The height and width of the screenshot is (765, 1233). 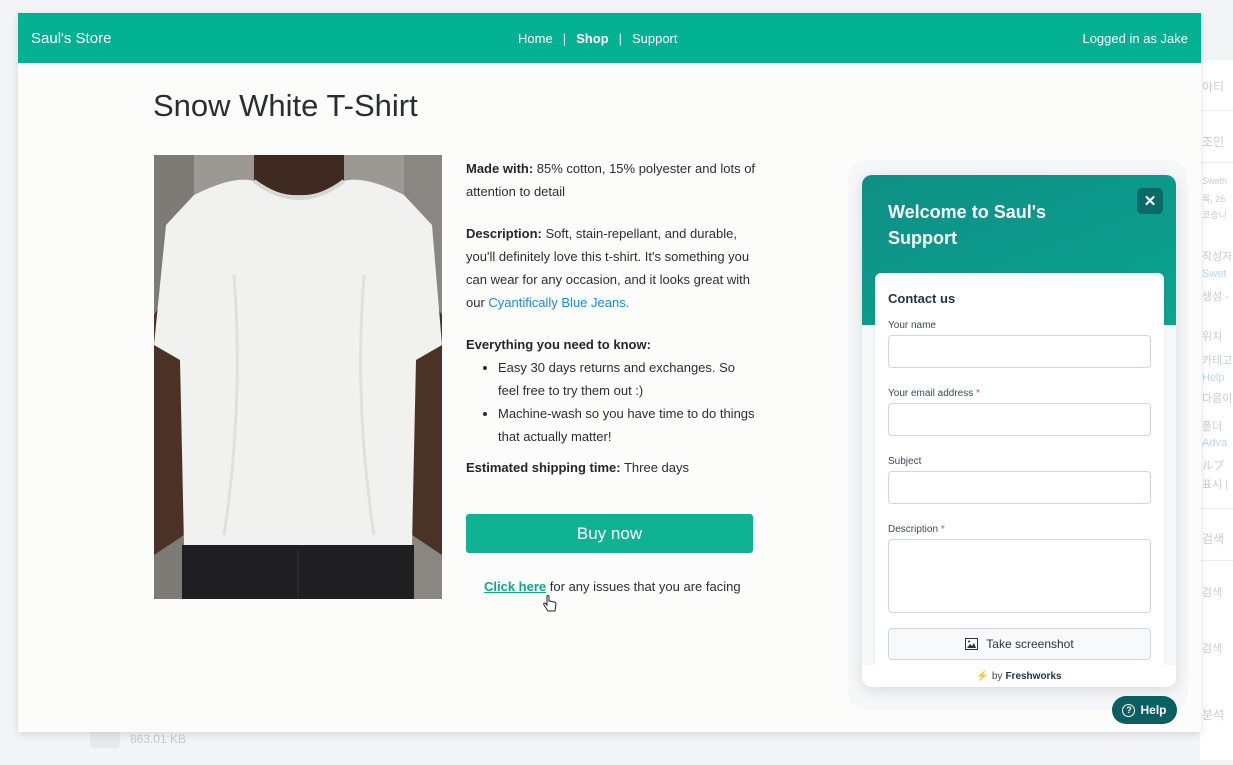 I want to click on take-screenshot-button: Take screenshot, so click(x=1019, y=644).